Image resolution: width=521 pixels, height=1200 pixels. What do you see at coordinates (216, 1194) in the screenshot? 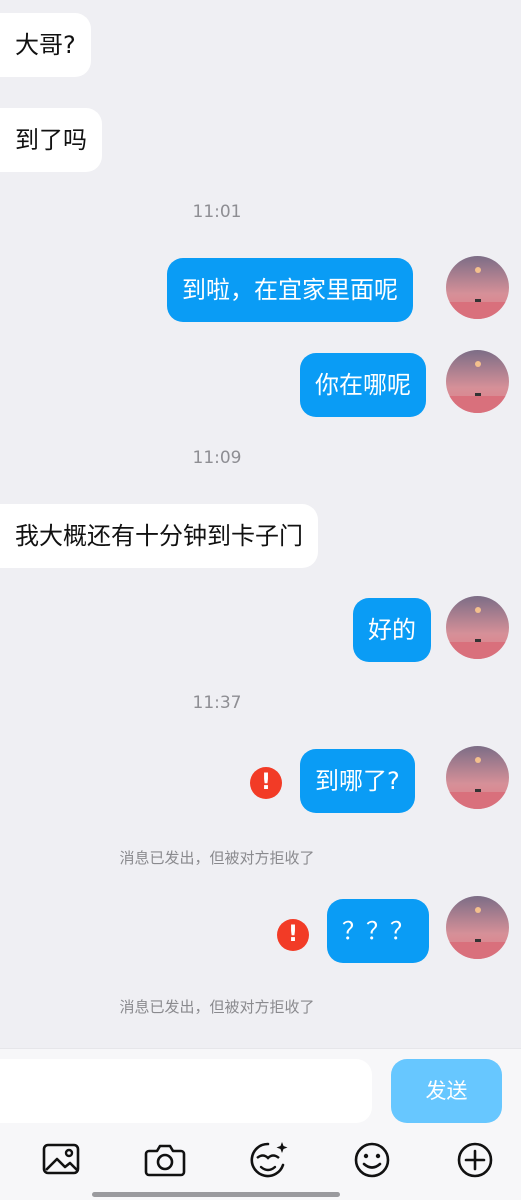
I see `home-indicator` at bounding box center [216, 1194].